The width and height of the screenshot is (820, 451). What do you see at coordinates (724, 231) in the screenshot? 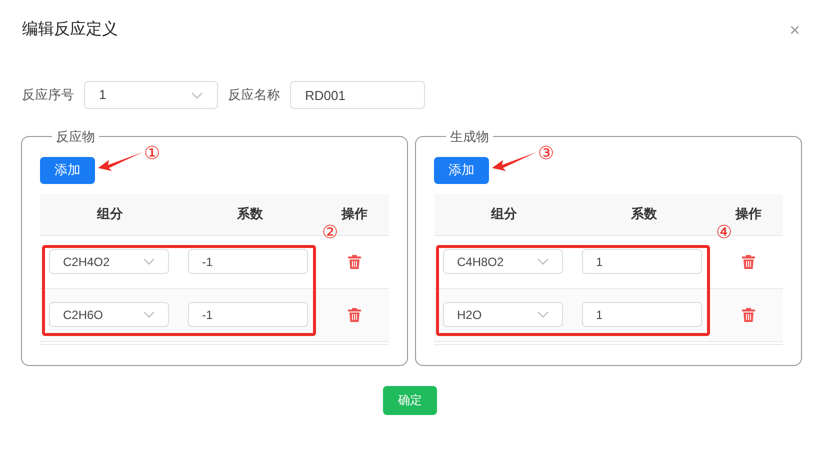
I see `callout-number: ④` at bounding box center [724, 231].